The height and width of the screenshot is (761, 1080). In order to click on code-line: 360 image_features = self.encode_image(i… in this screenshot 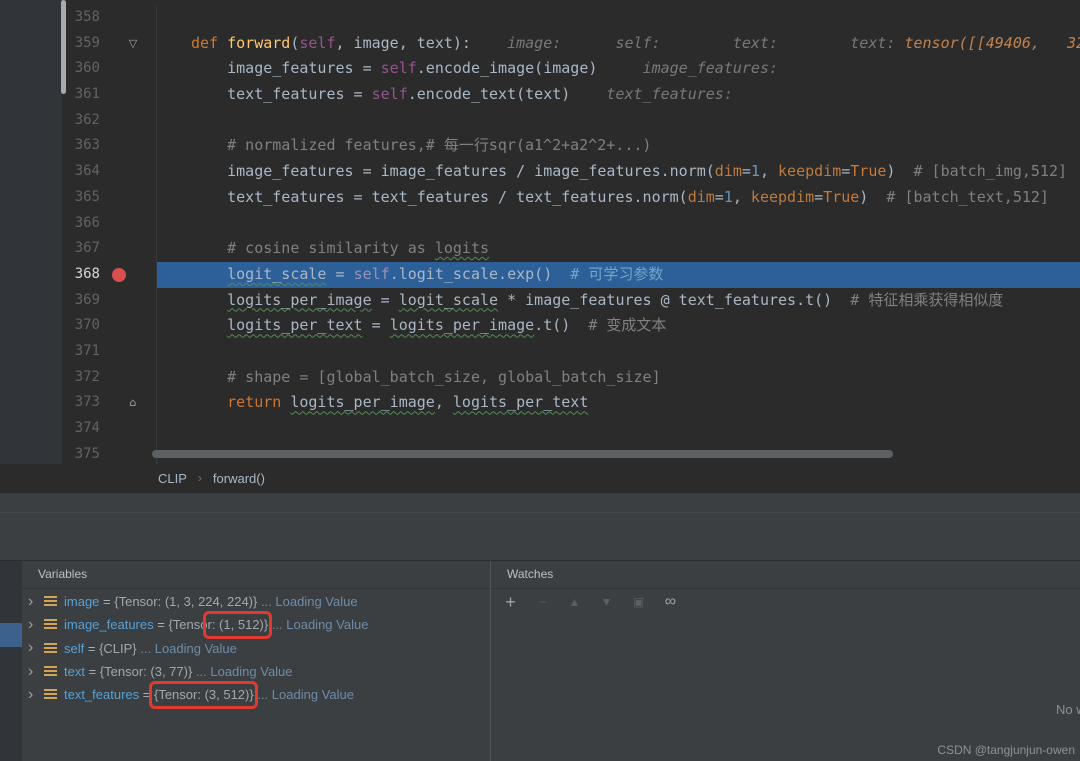, I will do `click(540, 69)`.